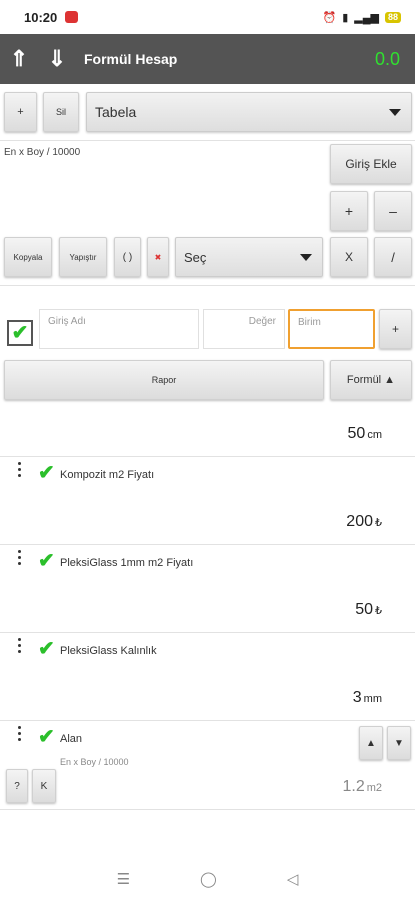 The image size is (415, 900). I want to click on multiply-button: X, so click(349, 257).